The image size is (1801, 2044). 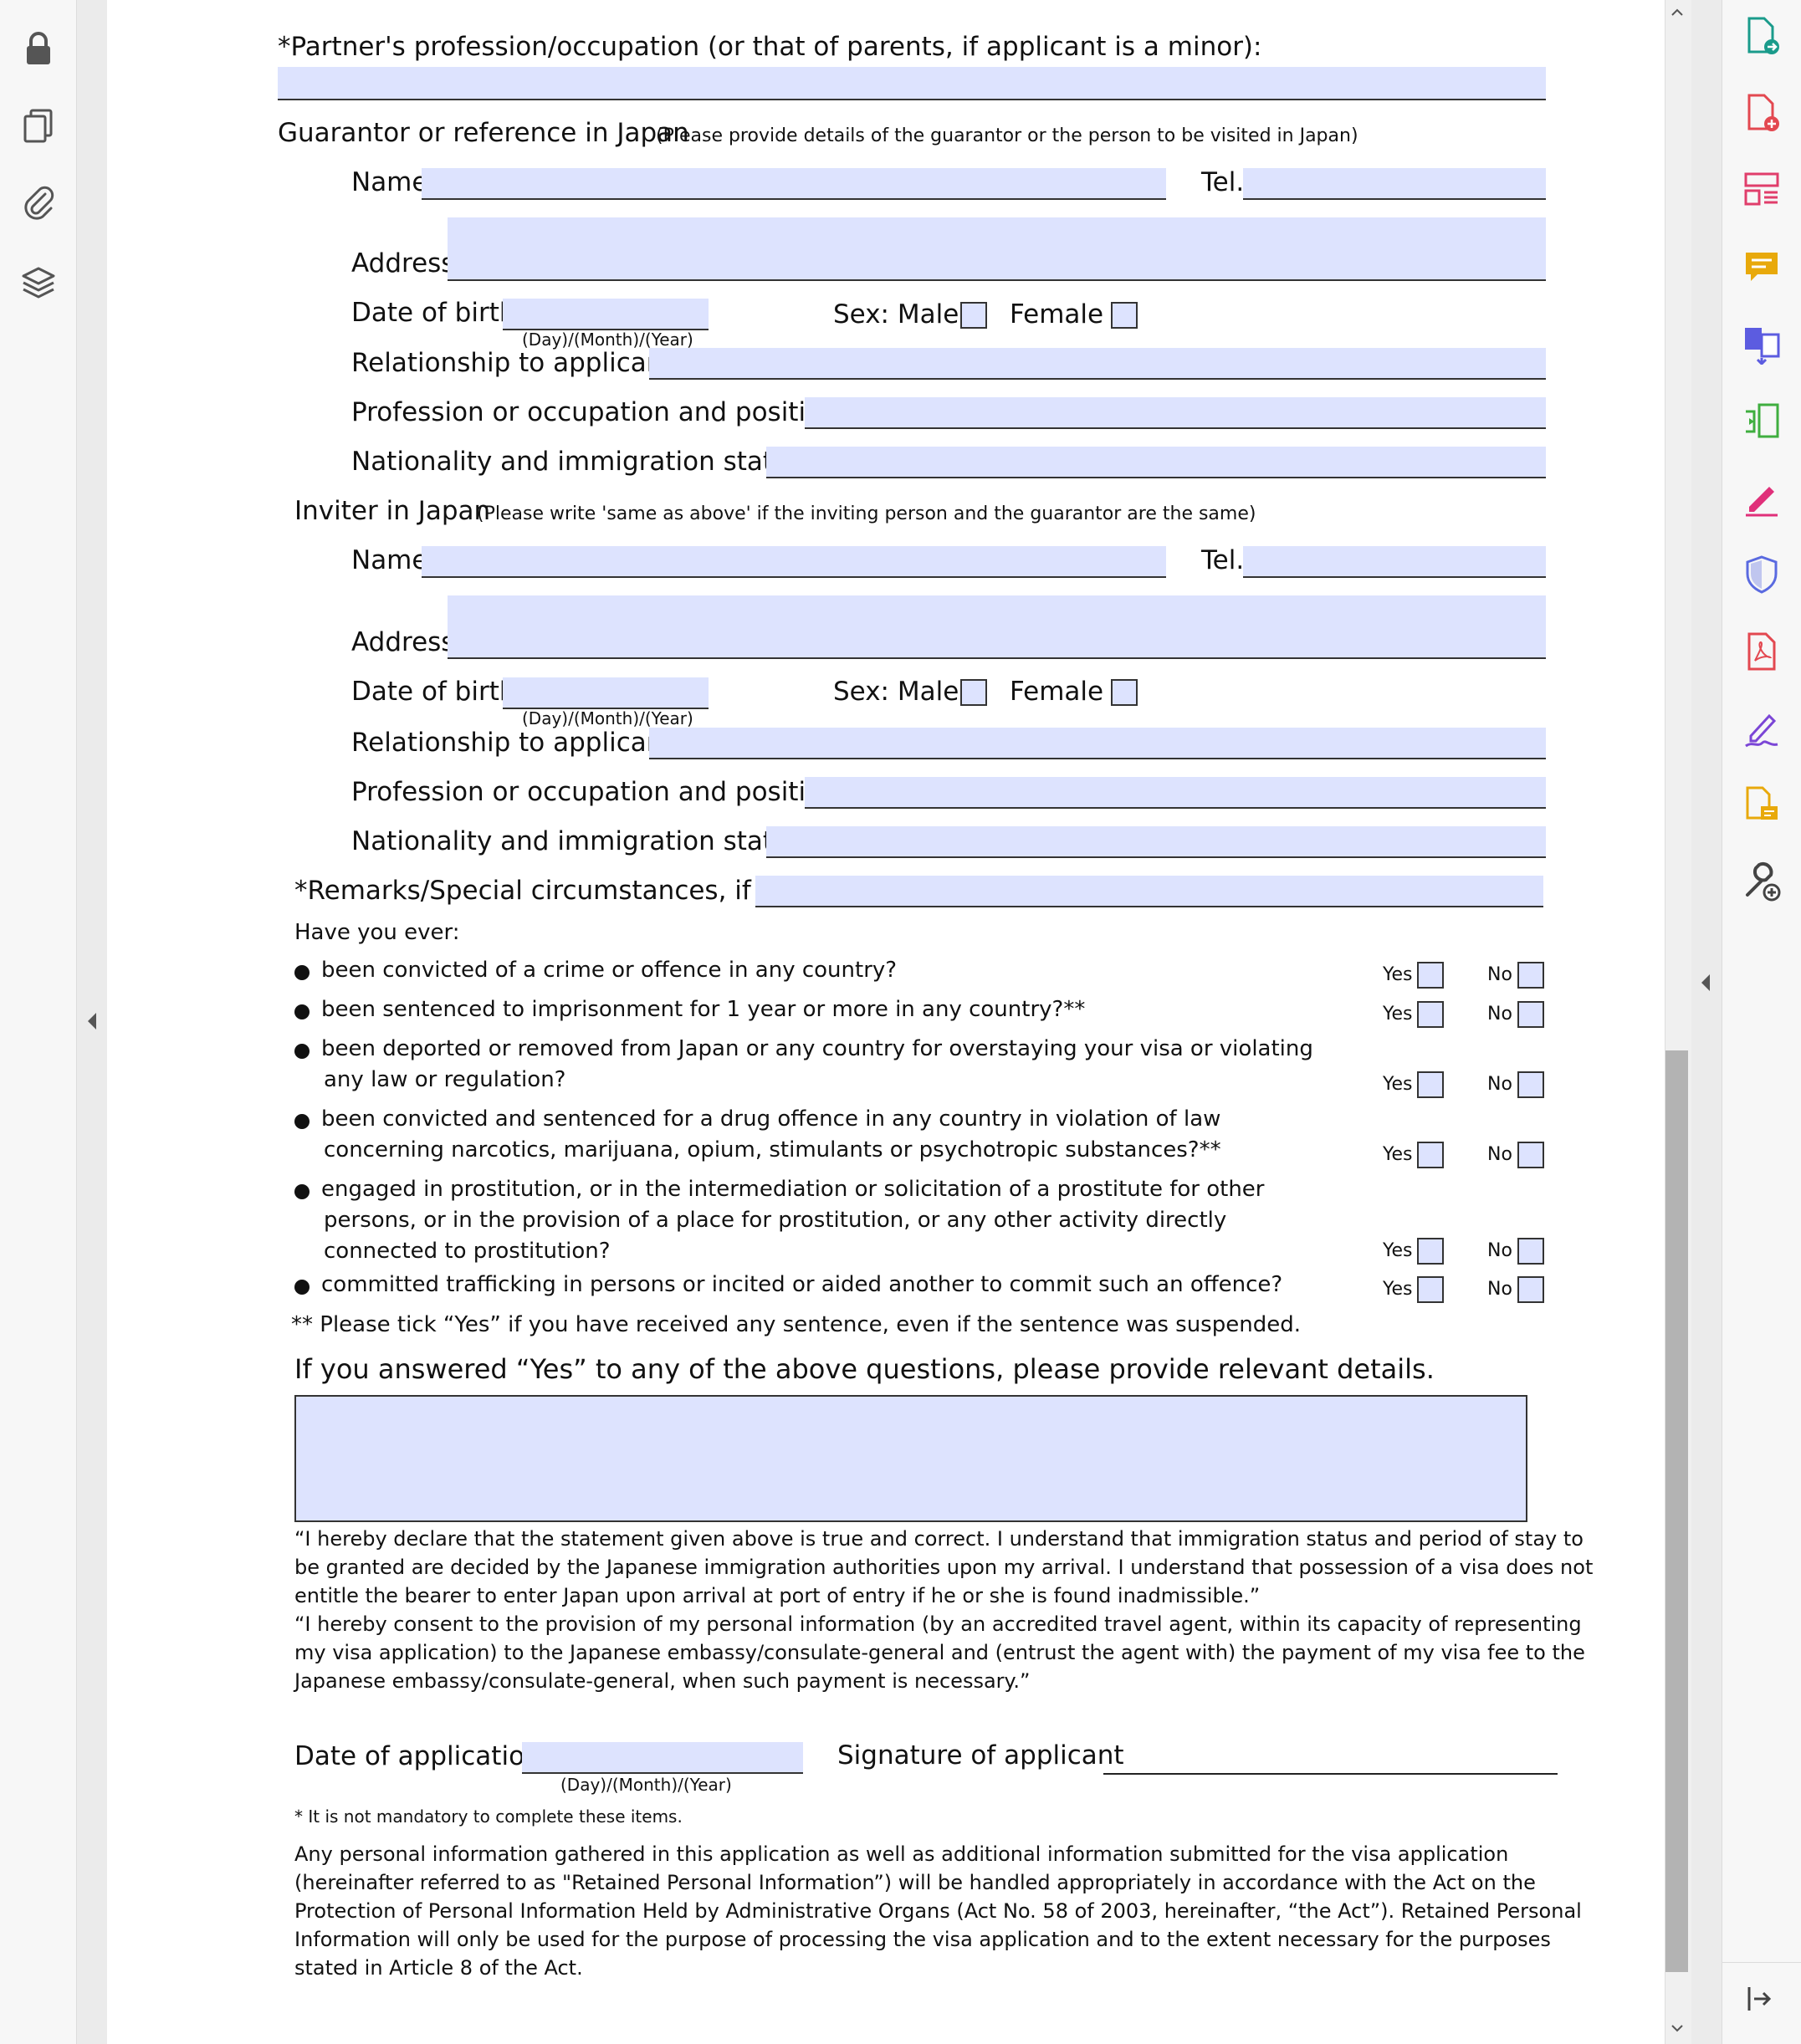 What do you see at coordinates (1762, 113) in the screenshot?
I see `create-pdf-icon` at bounding box center [1762, 113].